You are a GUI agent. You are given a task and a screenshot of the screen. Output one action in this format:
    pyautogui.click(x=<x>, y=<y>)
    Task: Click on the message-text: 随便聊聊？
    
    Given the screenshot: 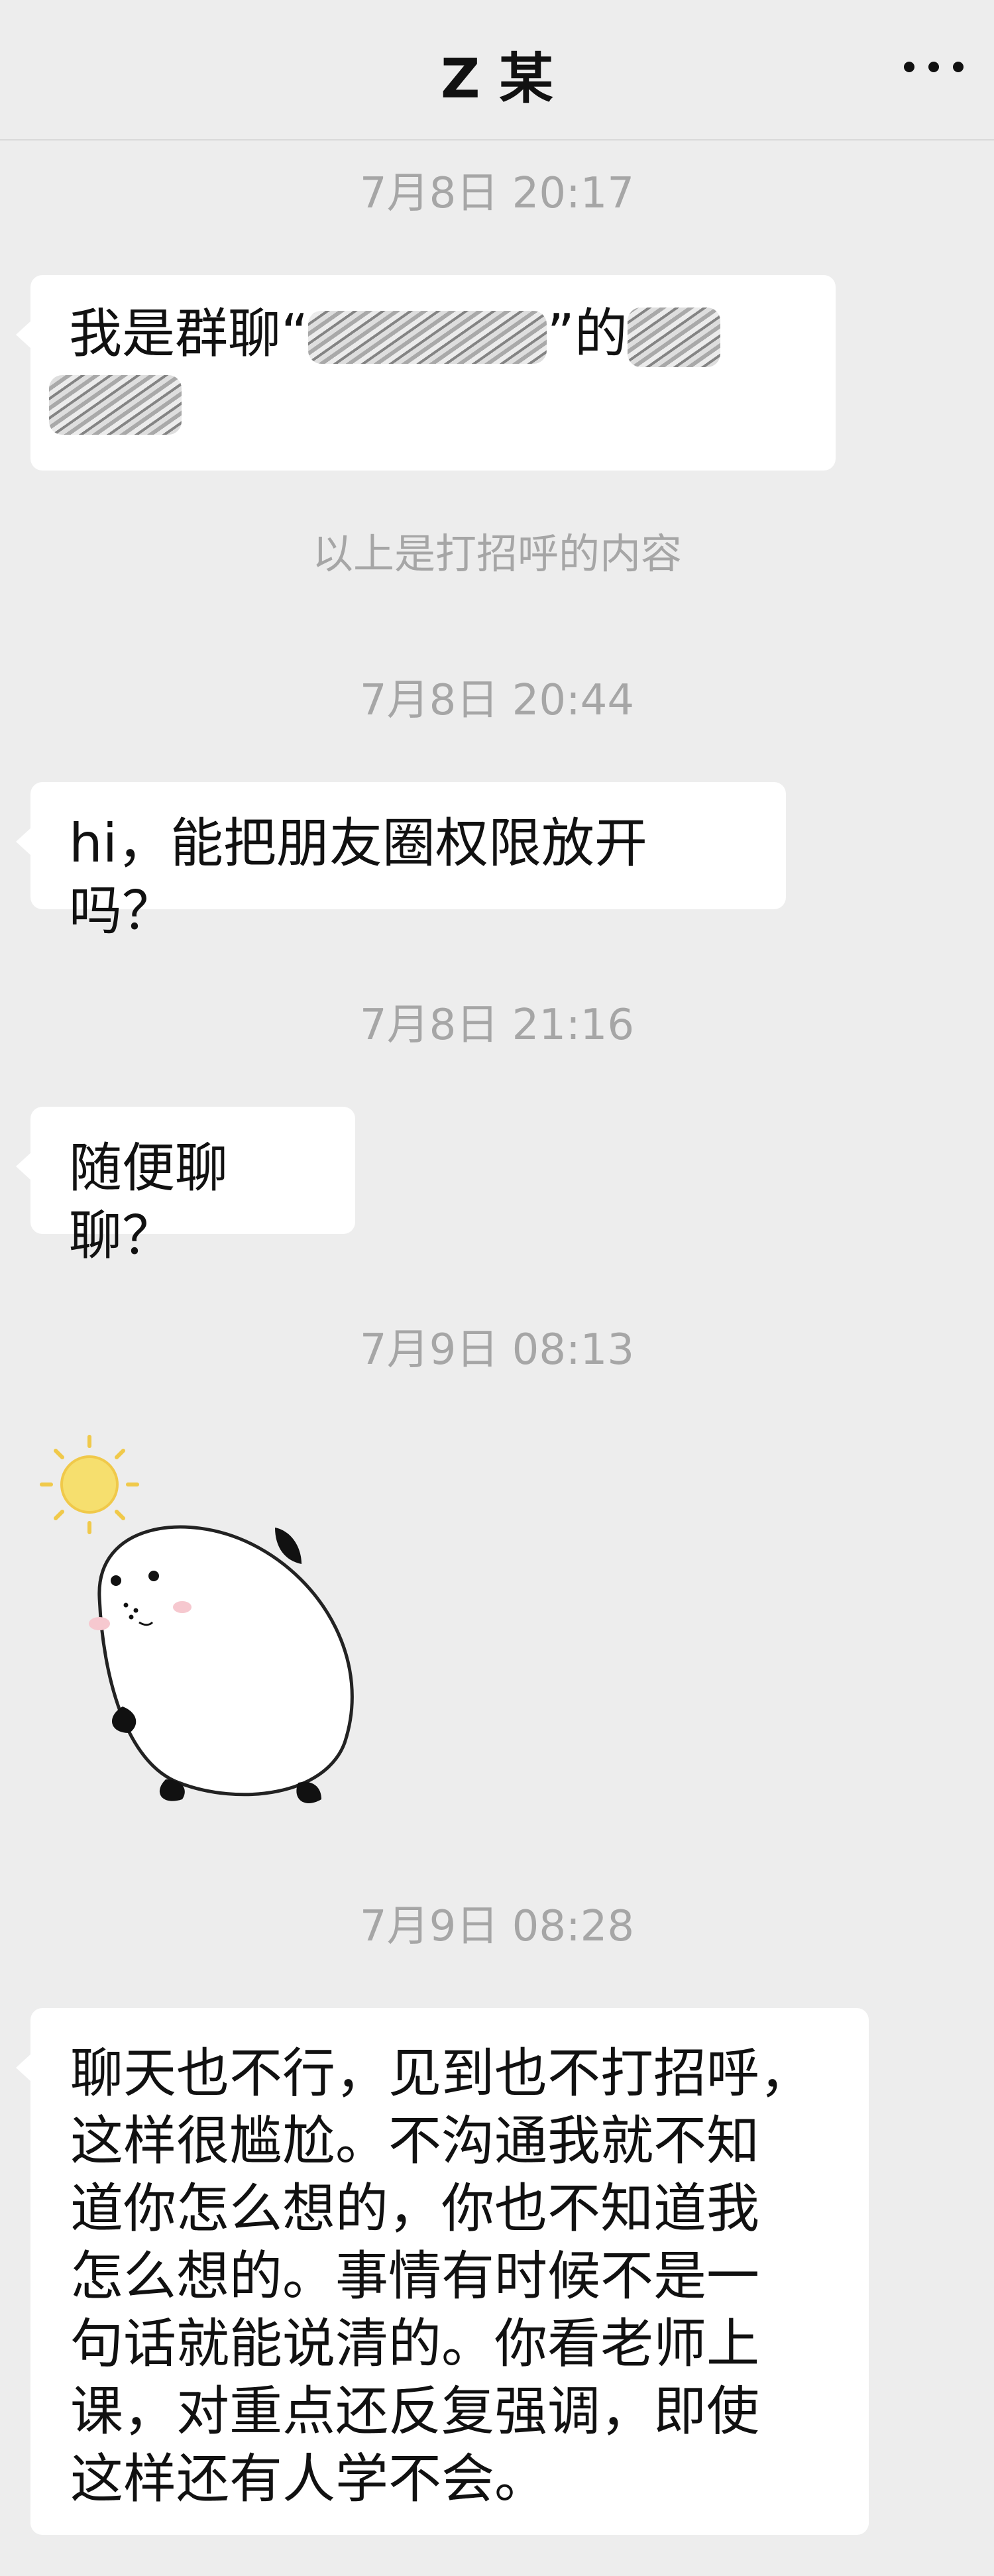 What is the action you would take?
    pyautogui.click(x=148, y=1201)
    